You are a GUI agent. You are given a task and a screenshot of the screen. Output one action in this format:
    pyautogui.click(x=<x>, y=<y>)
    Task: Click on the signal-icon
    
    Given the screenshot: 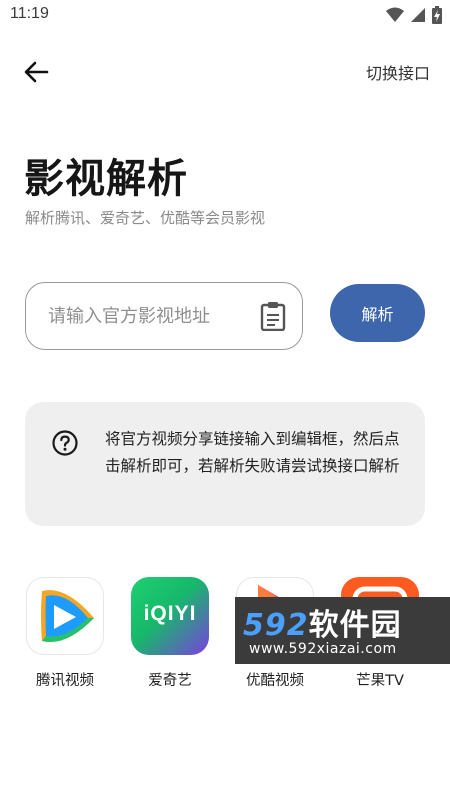 What is the action you would take?
    pyautogui.click(x=418, y=15)
    